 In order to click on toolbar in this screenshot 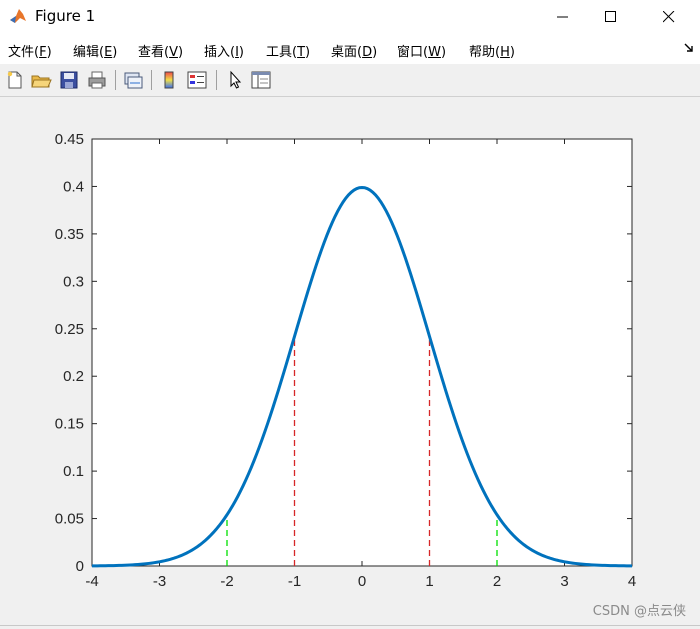, I will do `click(350, 80)`.